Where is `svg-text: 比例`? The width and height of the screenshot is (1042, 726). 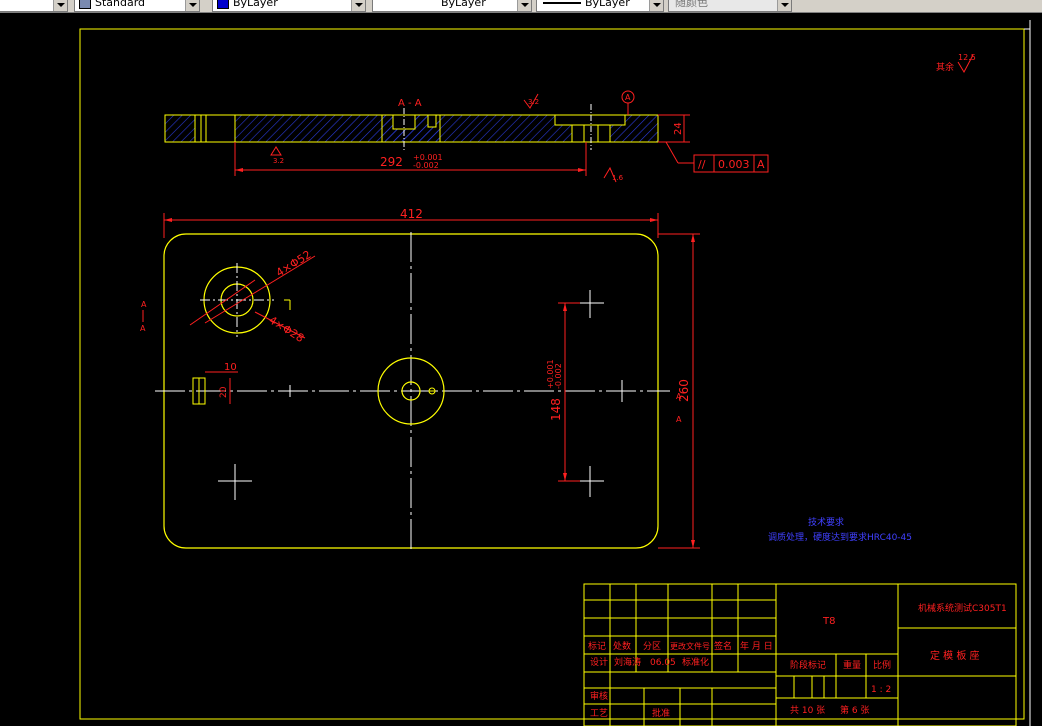 svg-text: 比例 is located at coordinates (882, 665).